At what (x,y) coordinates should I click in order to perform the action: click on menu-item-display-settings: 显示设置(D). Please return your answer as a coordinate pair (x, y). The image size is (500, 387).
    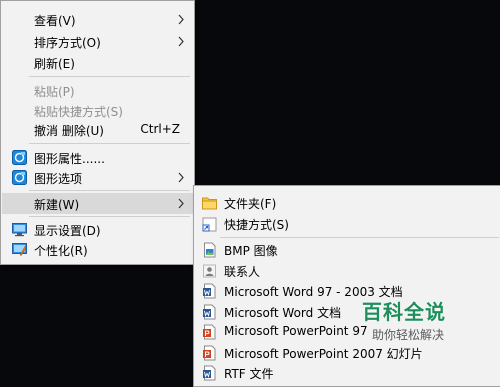
    Looking at the image, I should click on (97, 229).